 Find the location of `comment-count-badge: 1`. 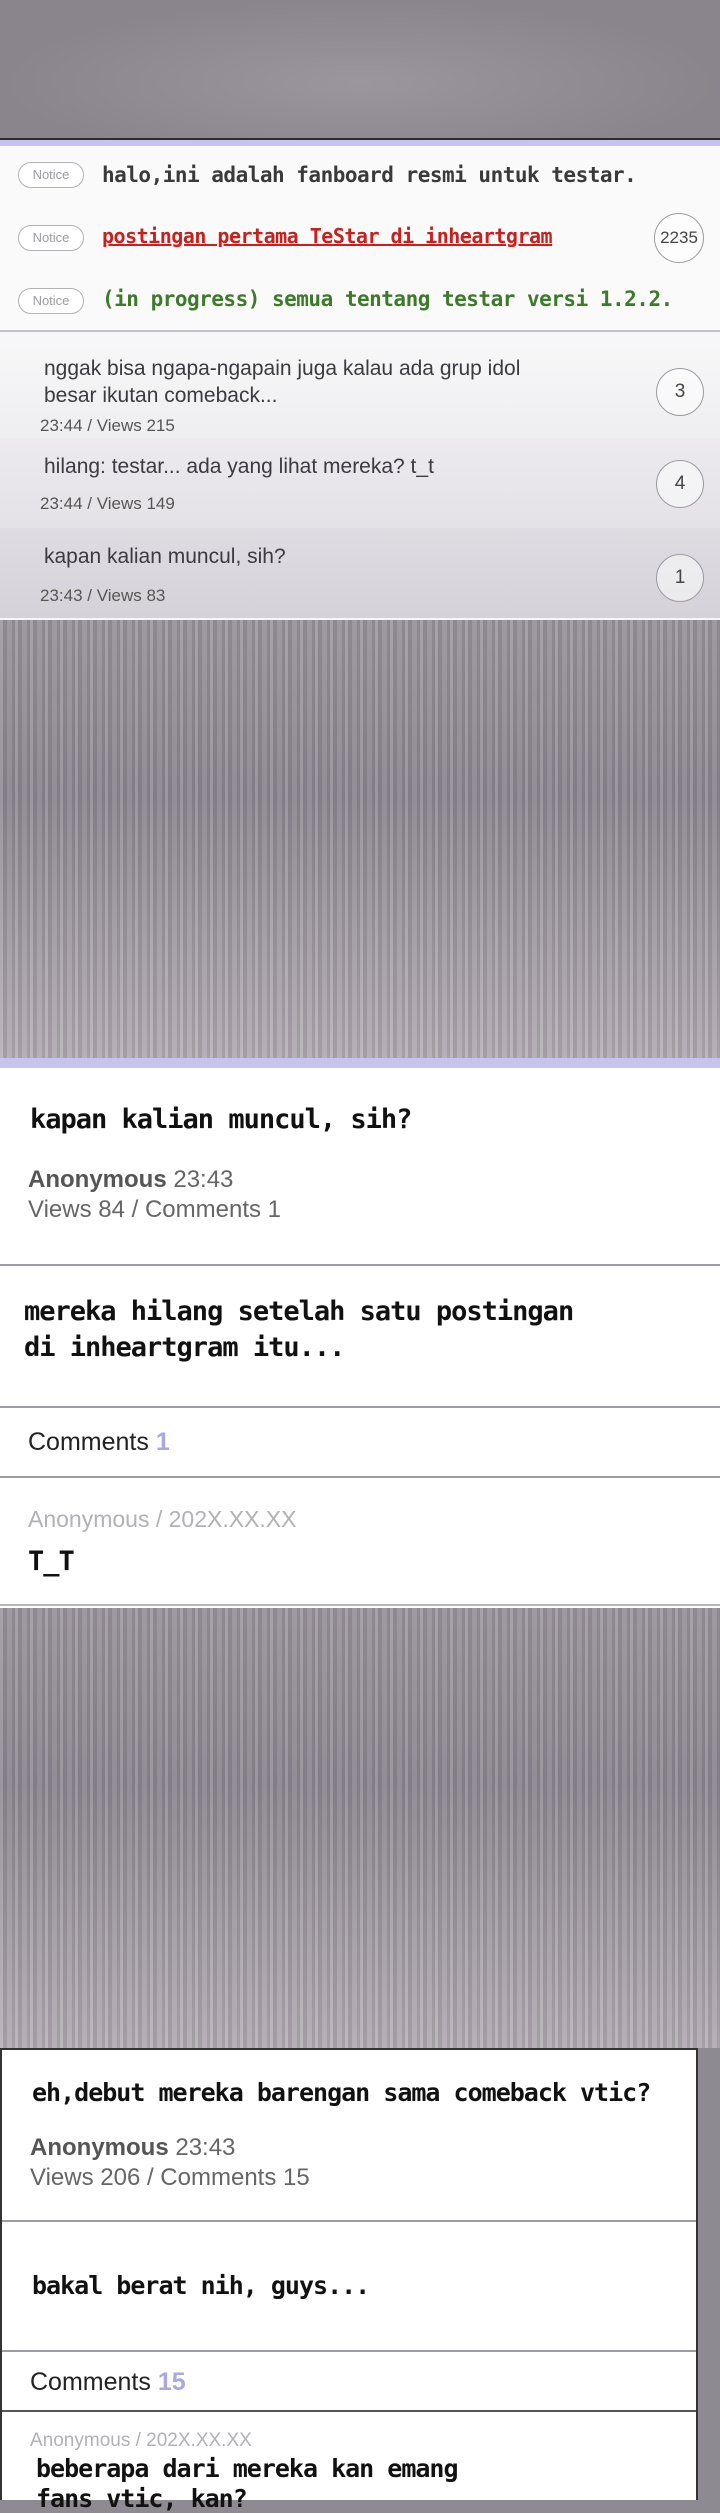

comment-count-badge: 1 is located at coordinates (680, 578).